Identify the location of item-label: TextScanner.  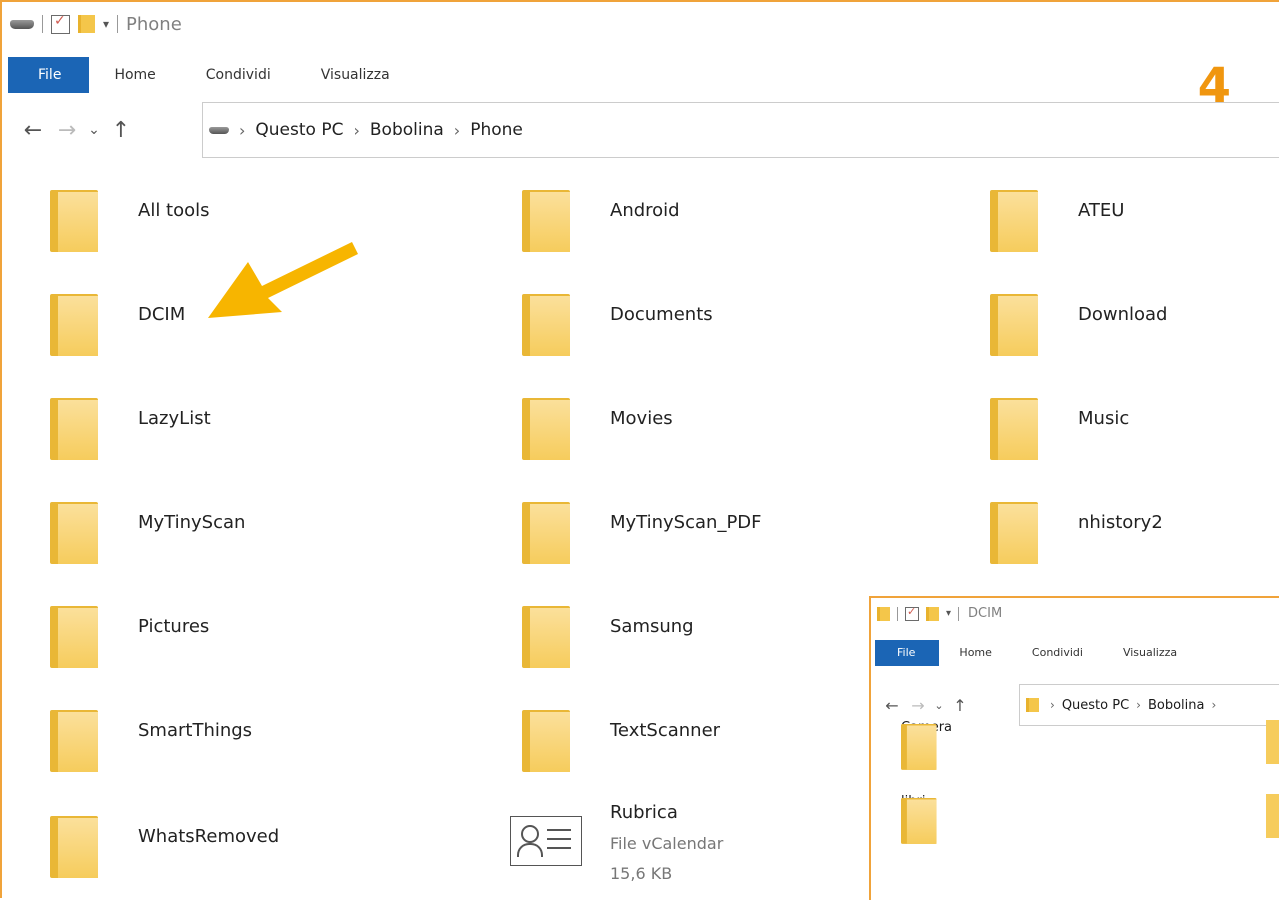
(665, 730).